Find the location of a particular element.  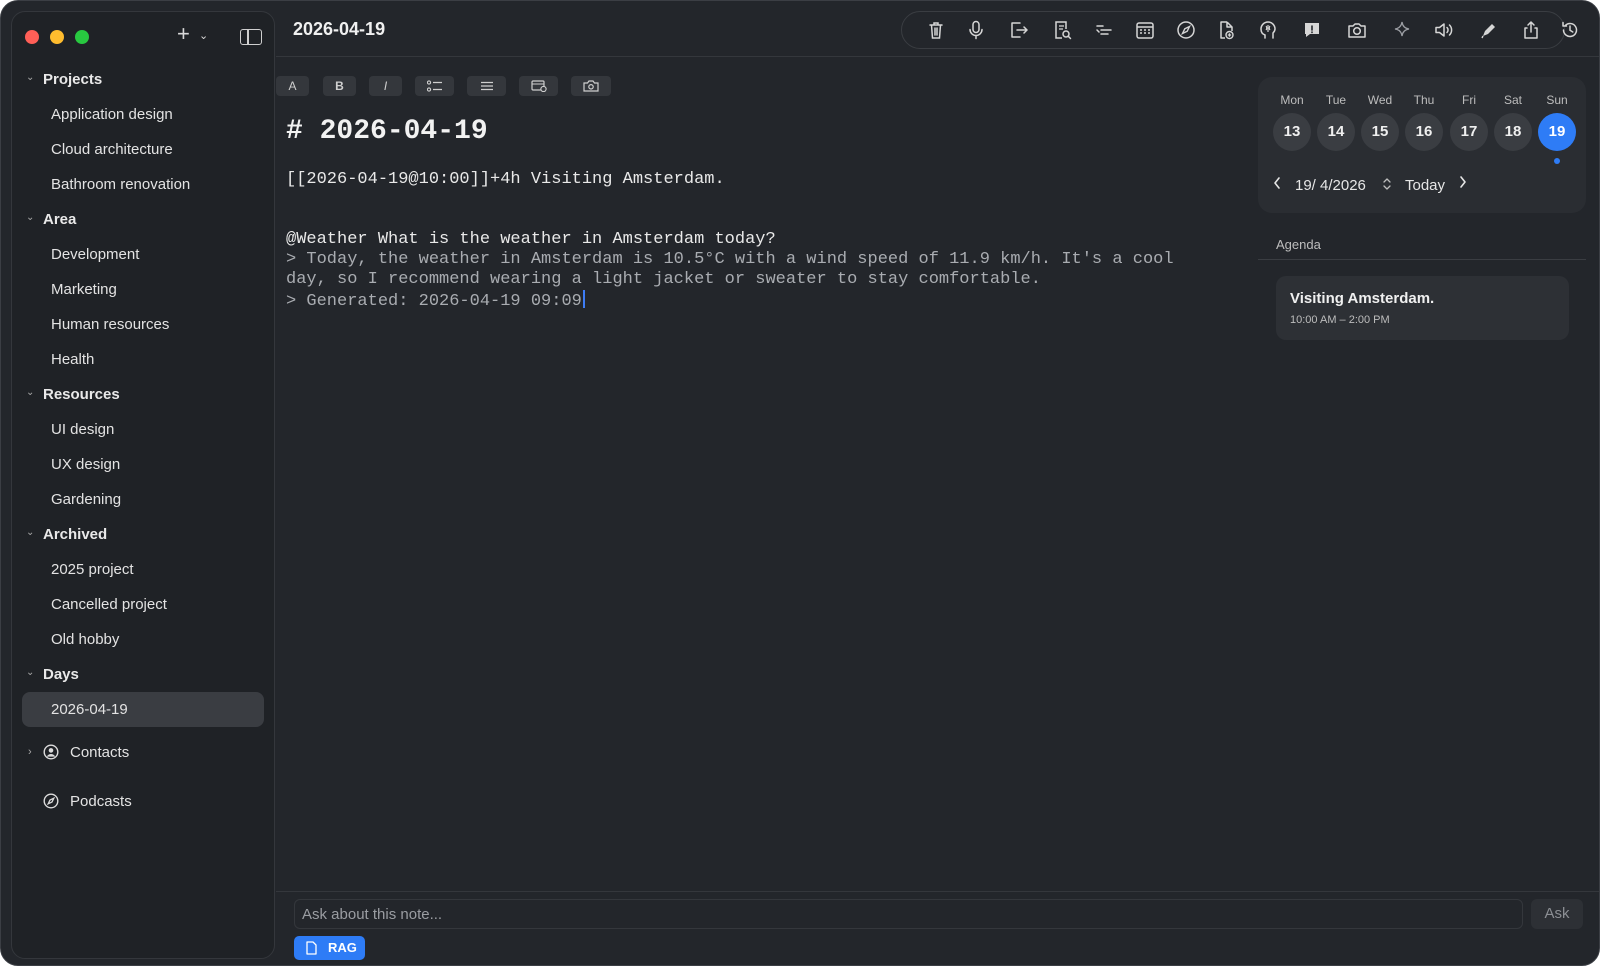

date-field: 19/ 4/2026 is located at coordinates (1330, 185).